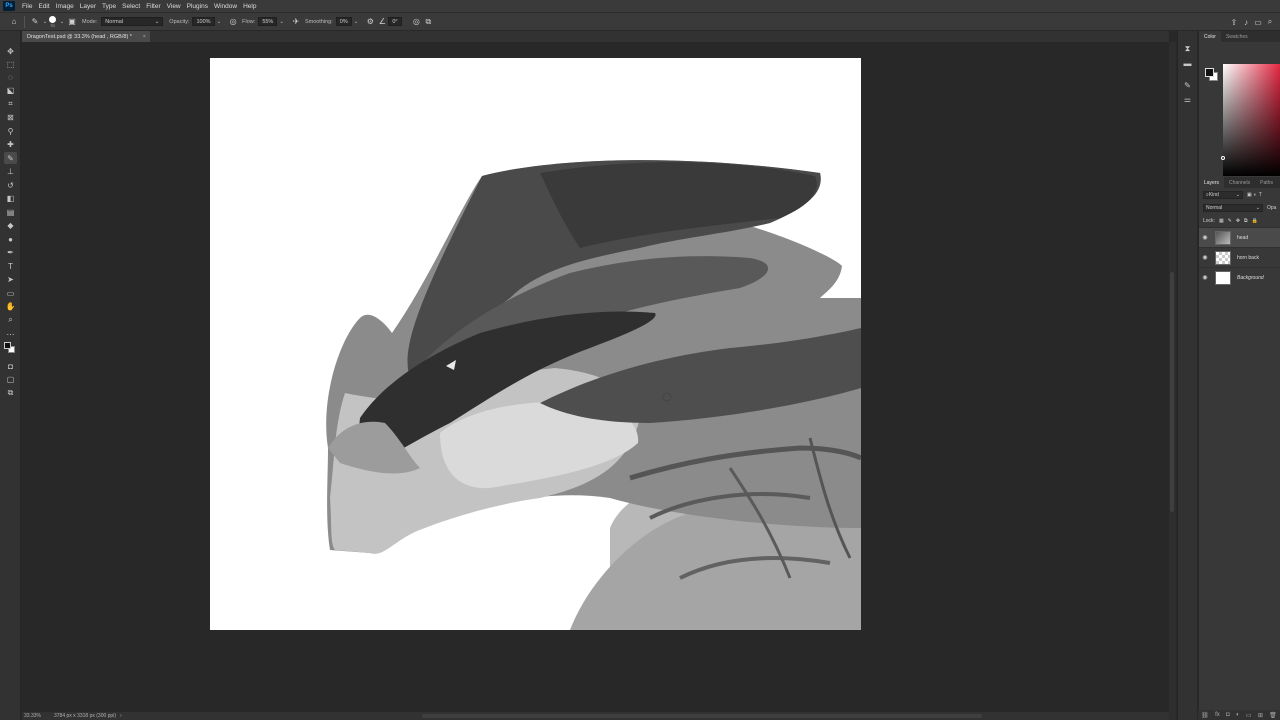  Describe the element at coordinates (10, 51) in the screenshot. I see `move-tool-icon: ✥` at that location.